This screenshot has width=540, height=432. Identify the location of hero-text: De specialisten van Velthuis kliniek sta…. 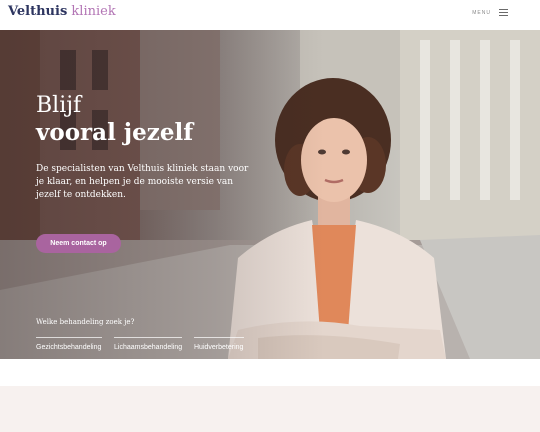
(142, 182).